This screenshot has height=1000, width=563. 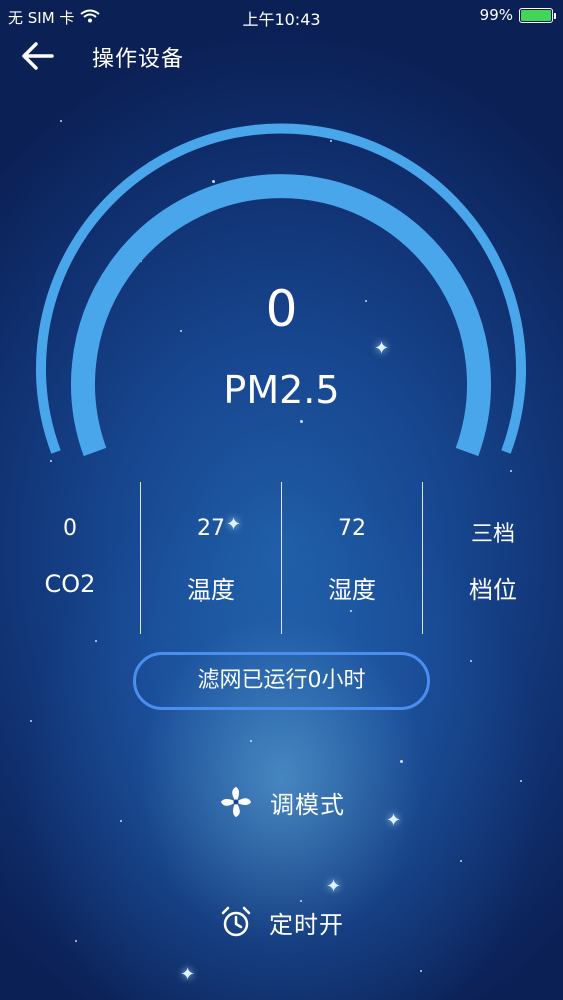 I want to click on filter-runtime-badge: 滤网已运行0小时, so click(x=281, y=681).